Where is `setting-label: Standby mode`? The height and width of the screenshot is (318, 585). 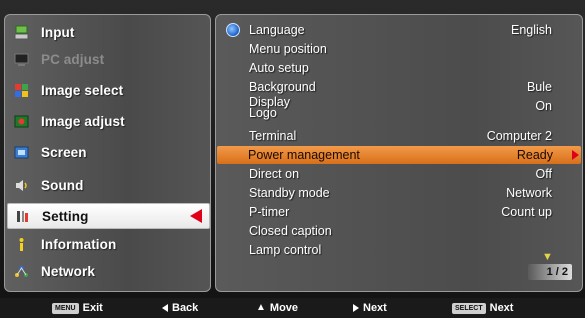 setting-label: Standby mode is located at coordinates (289, 193).